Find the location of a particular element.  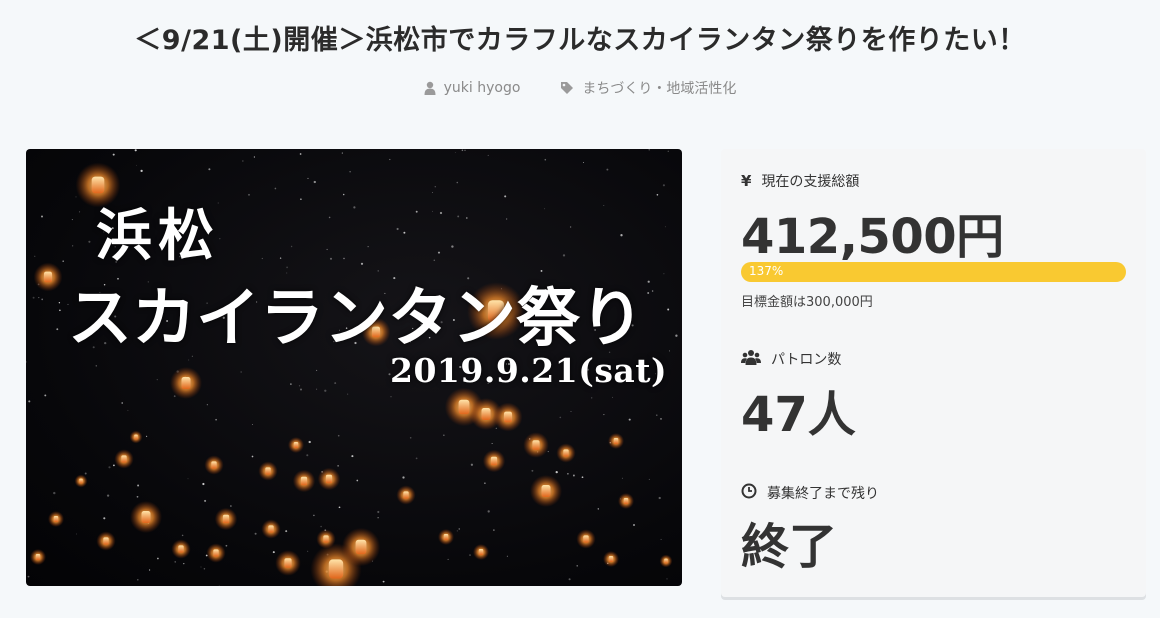

yen-icon: ¥ is located at coordinates (746, 181).